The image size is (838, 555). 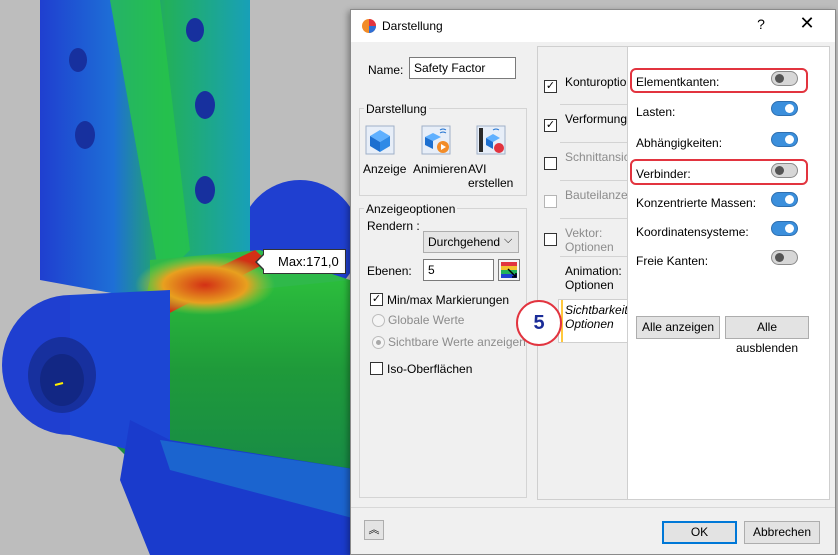 I want to click on tab-konturoptionen: Konturoptionen, so click(x=605, y=82).